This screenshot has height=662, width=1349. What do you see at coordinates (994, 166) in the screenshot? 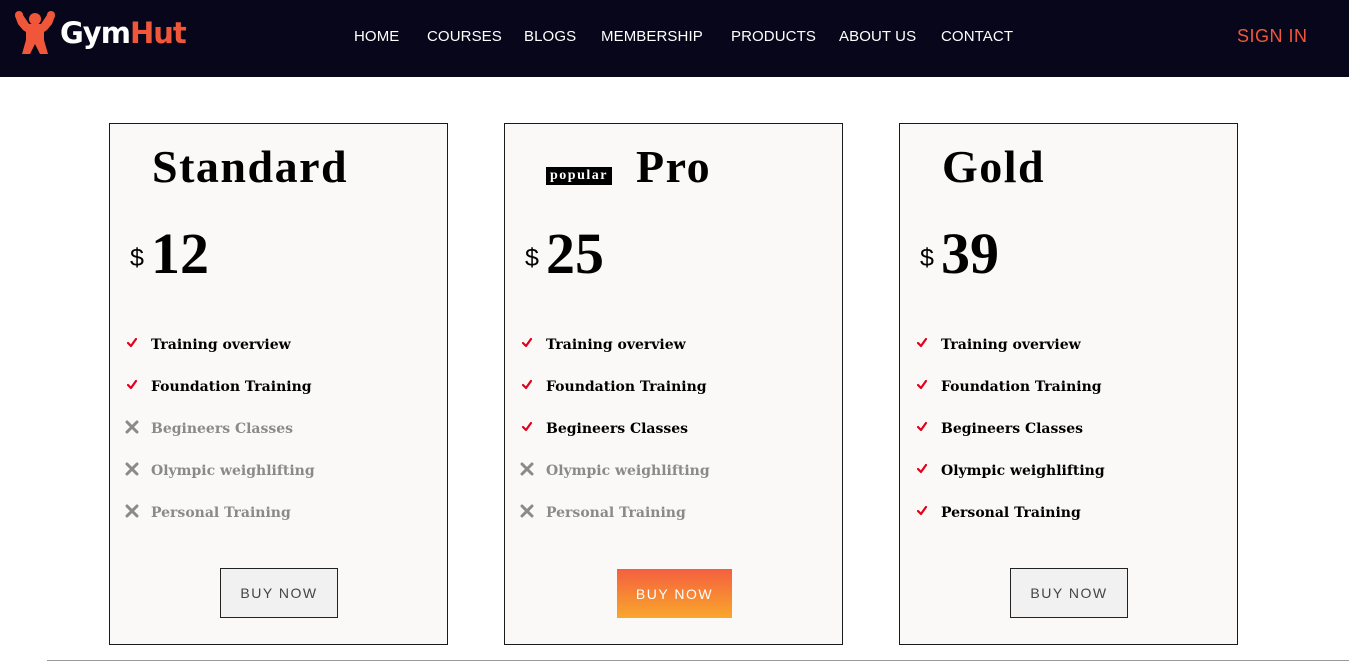
I see `plan-title: Gold` at bounding box center [994, 166].